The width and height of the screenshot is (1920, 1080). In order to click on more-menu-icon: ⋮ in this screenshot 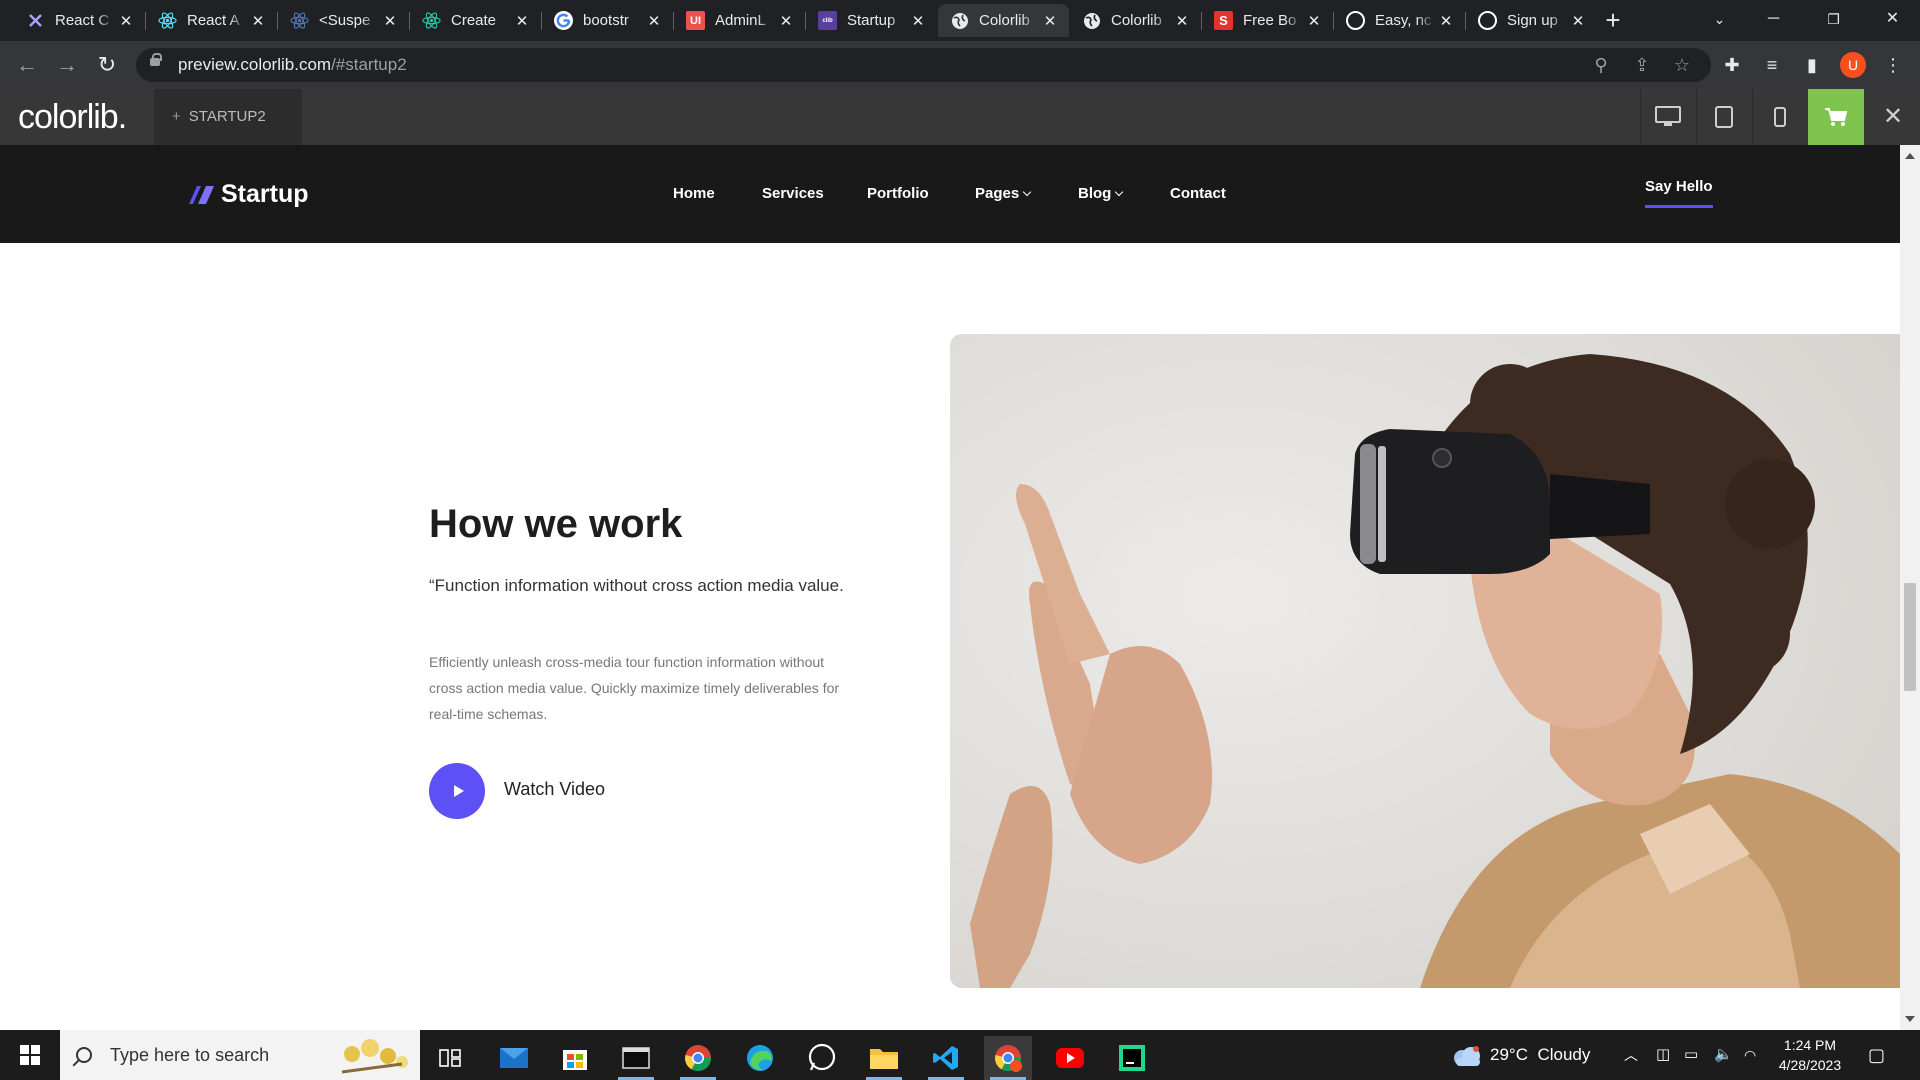, I will do `click(1893, 65)`.